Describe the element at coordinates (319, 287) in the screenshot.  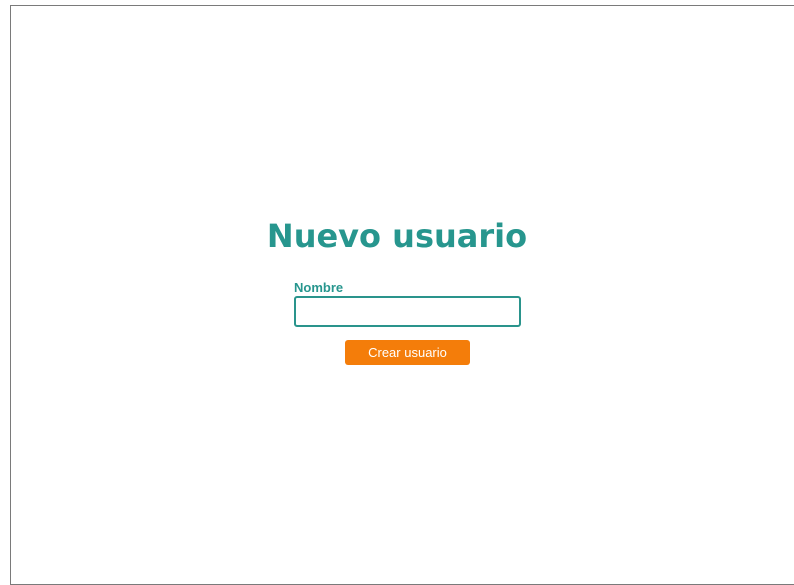
I see `name-label: Nombre` at that location.